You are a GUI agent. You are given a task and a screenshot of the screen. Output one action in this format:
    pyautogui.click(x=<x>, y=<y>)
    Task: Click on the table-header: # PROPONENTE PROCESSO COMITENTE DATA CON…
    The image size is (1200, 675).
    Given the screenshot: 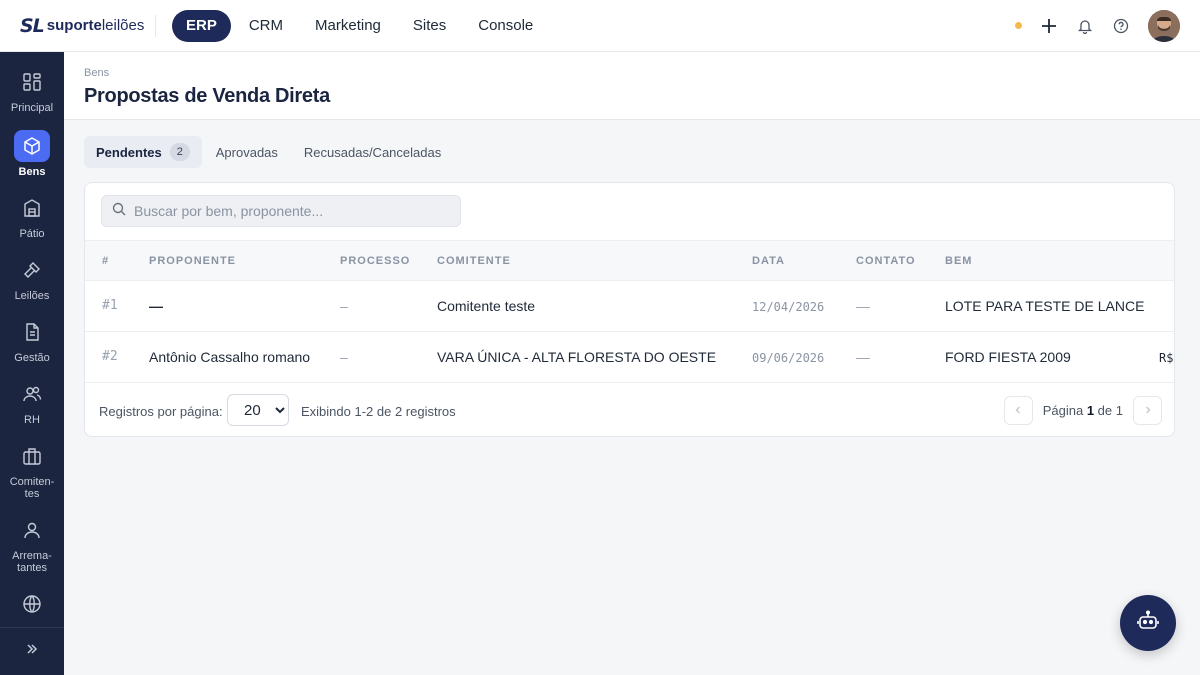 What is the action you would take?
    pyautogui.click(x=629, y=260)
    